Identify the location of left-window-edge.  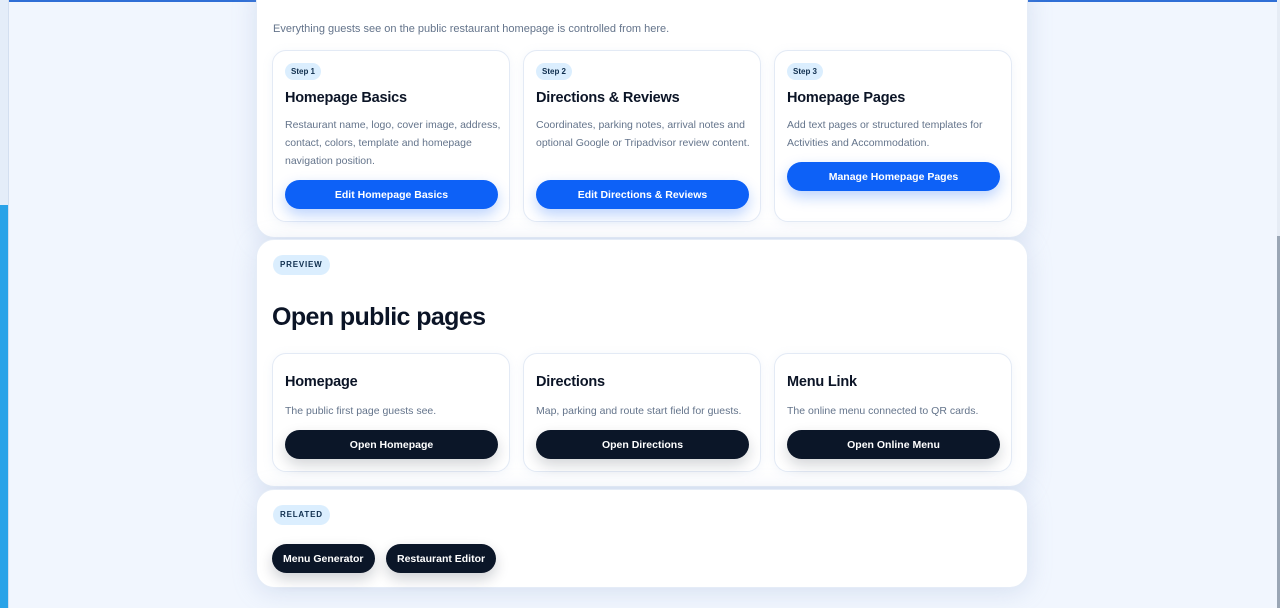
(4, 304).